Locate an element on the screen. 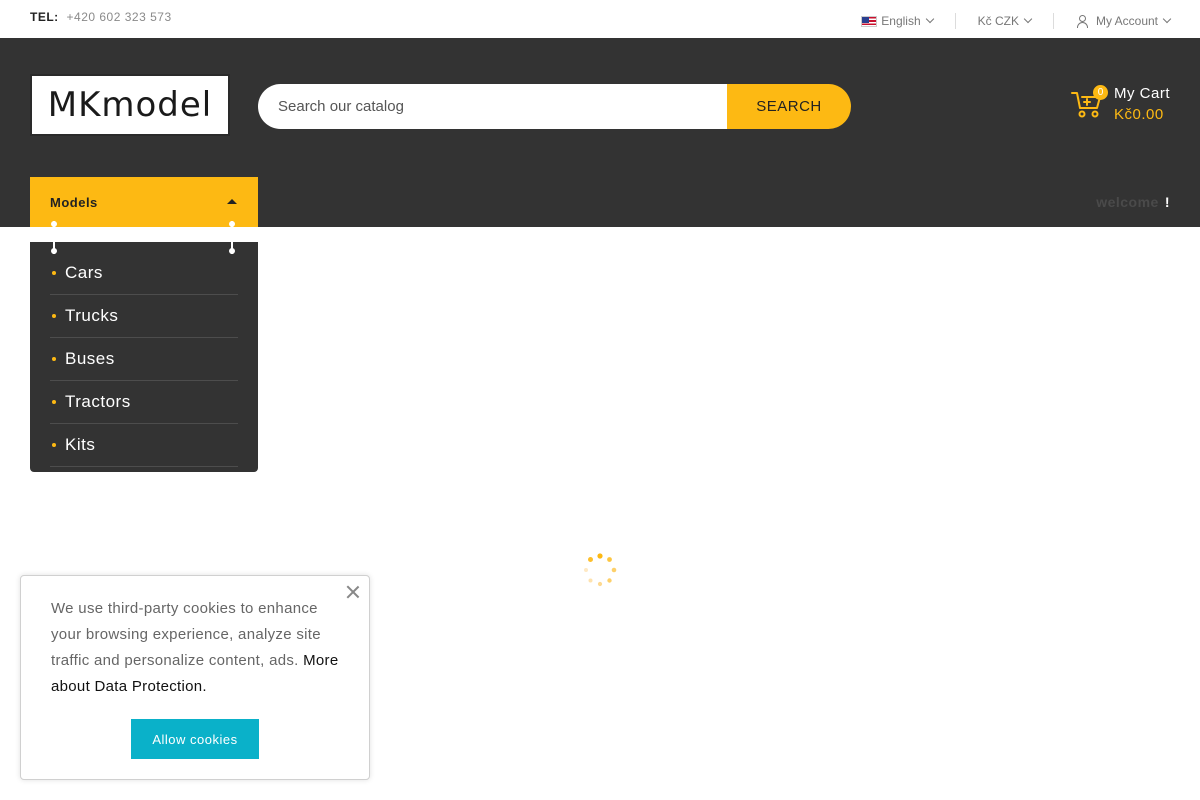 This screenshot has width=1200, height=800. site-logo: MKmodel is located at coordinates (130, 105).